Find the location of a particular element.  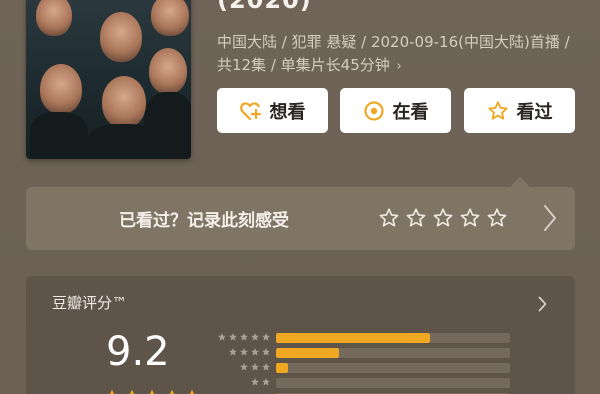

watched-button: 看过 is located at coordinates (519, 110).